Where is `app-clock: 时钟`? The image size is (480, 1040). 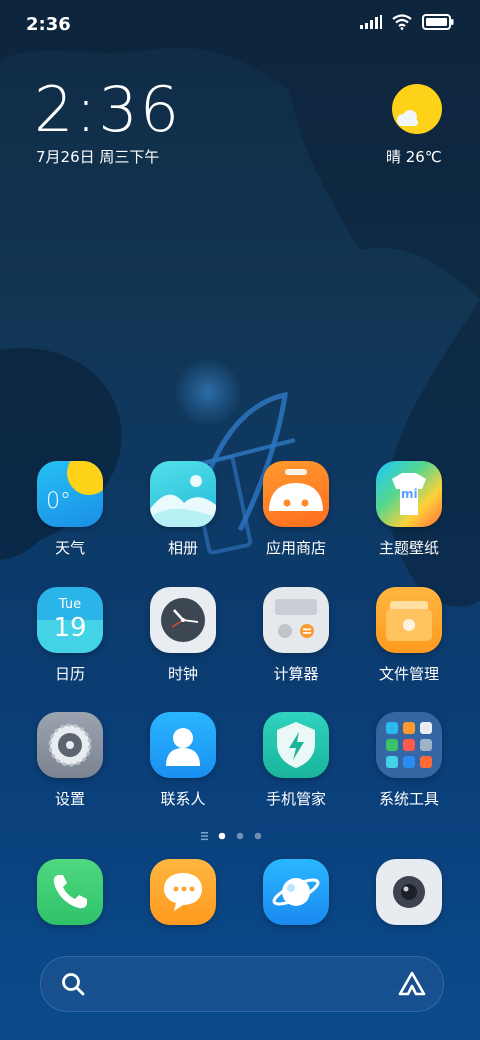 app-clock: 时钟 is located at coordinates (183, 635).